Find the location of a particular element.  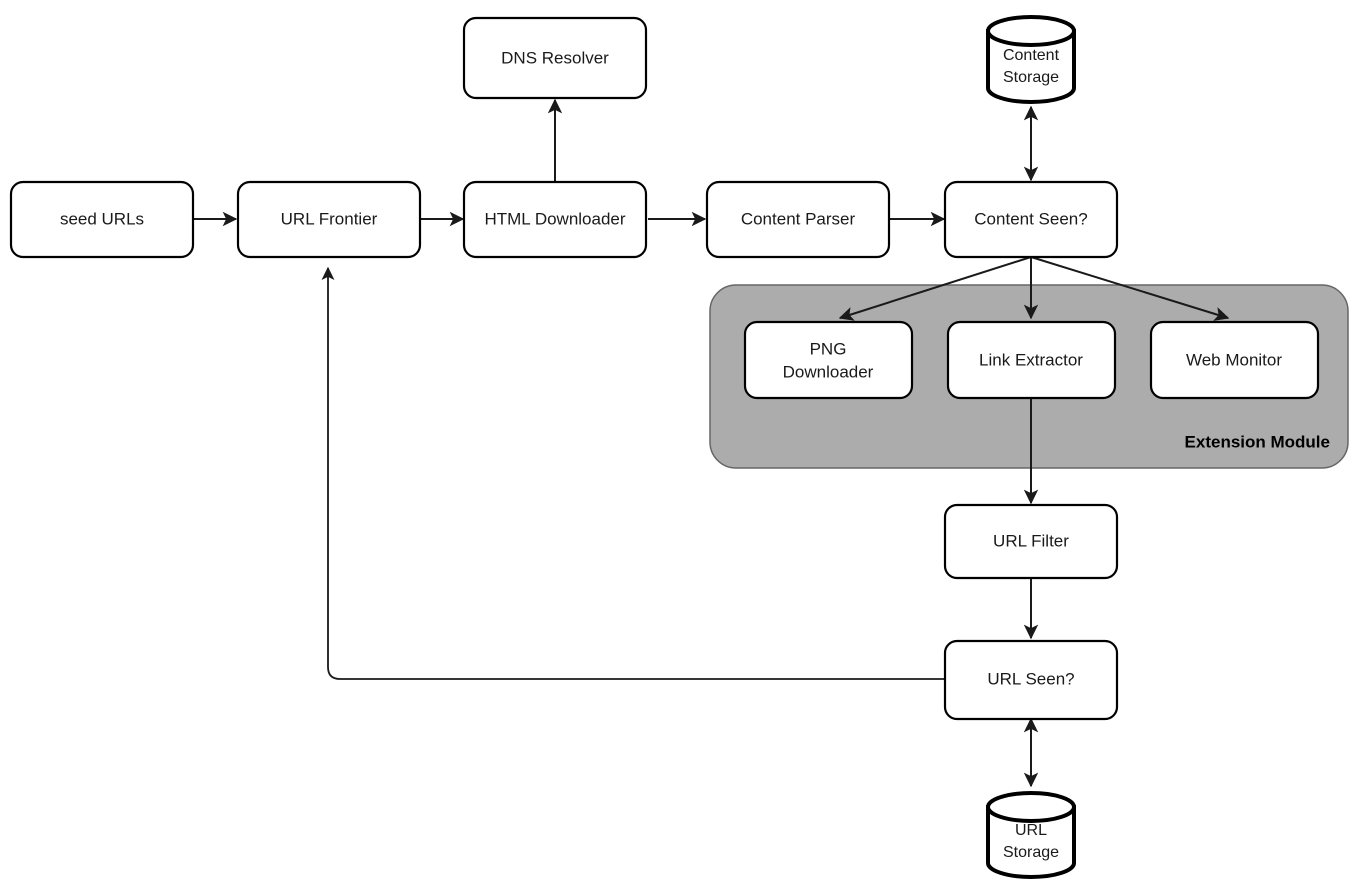

content-seen-label: Content Seen? is located at coordinates (1030, 218).